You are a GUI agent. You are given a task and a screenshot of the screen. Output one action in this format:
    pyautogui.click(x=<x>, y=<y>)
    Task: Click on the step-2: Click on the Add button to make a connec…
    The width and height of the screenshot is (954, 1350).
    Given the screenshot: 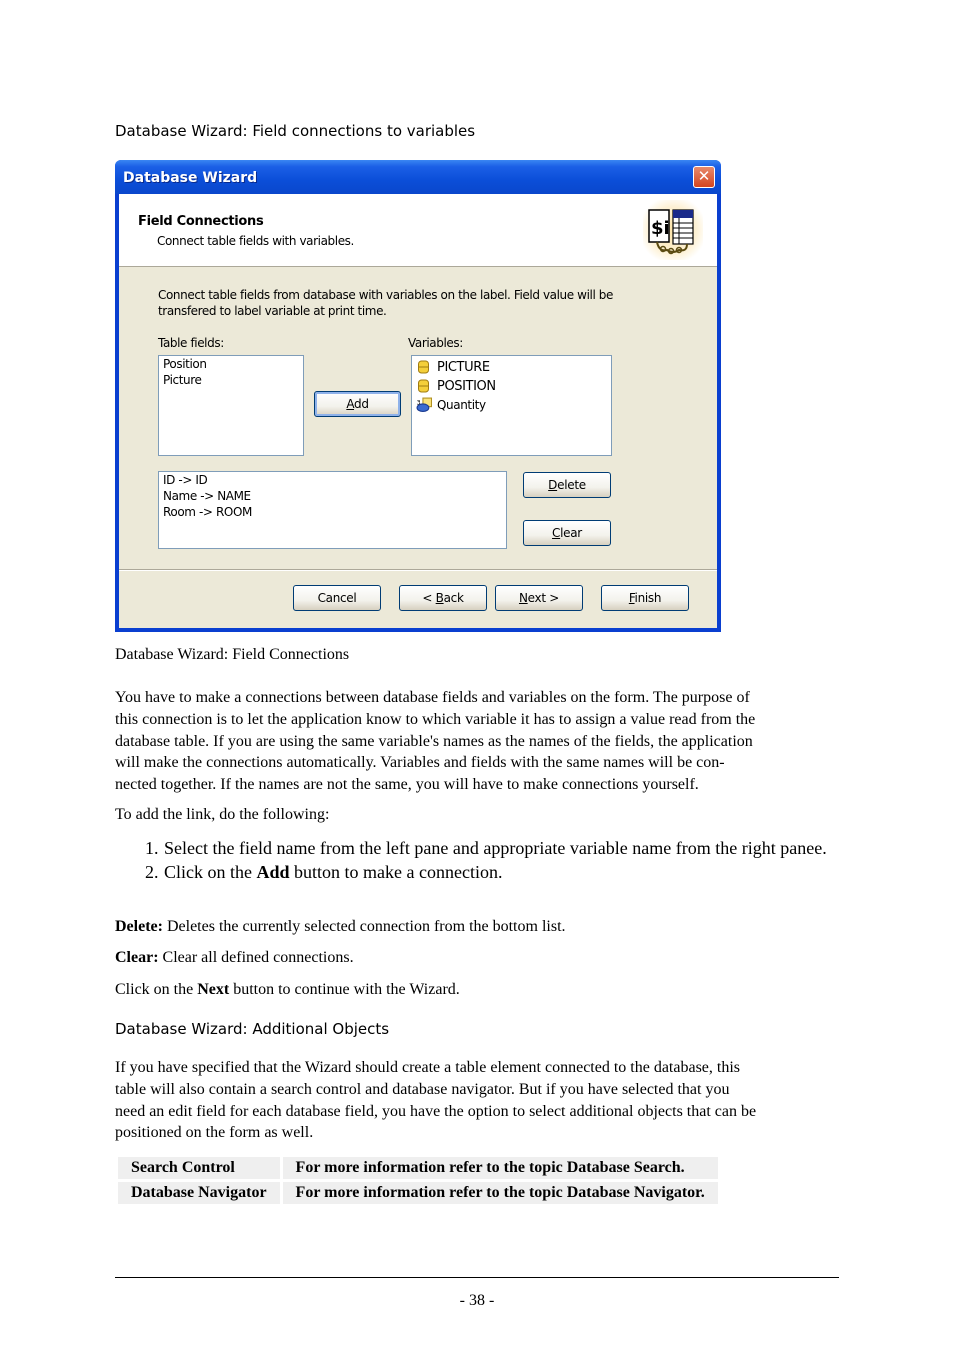 What is the action you would take?
    pyautogui.click(x=508, y=872)
    